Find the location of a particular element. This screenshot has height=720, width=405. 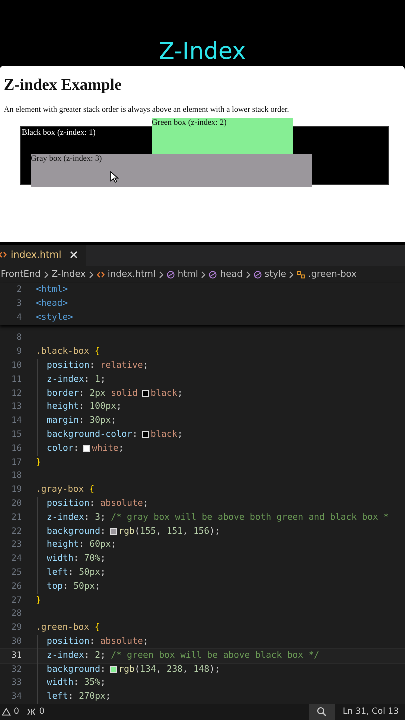

line-number: 34 is located at coordinates (16, 697).